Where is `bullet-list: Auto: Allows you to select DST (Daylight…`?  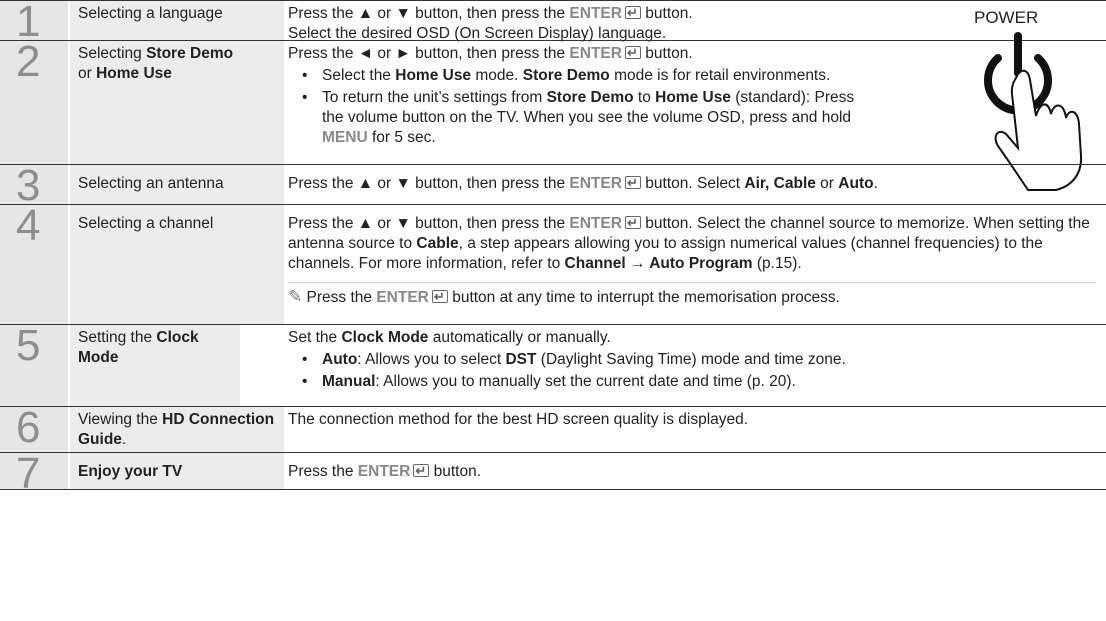 bullet-list: Auto: Allows you to select DST (Daylight… is located at coordinates (697, 371).